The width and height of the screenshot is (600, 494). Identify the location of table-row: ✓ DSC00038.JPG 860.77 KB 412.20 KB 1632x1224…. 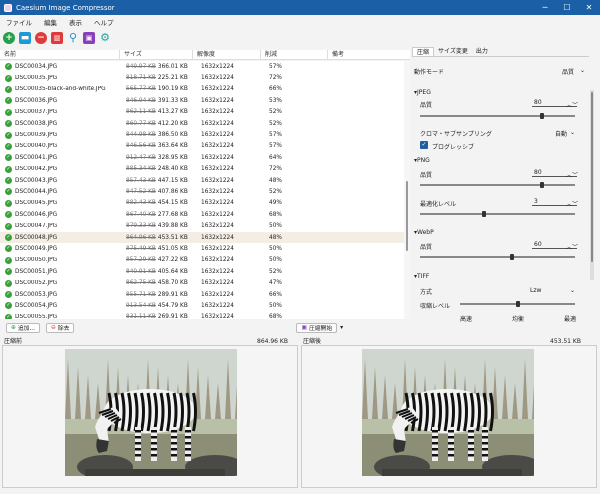
(202, 123).